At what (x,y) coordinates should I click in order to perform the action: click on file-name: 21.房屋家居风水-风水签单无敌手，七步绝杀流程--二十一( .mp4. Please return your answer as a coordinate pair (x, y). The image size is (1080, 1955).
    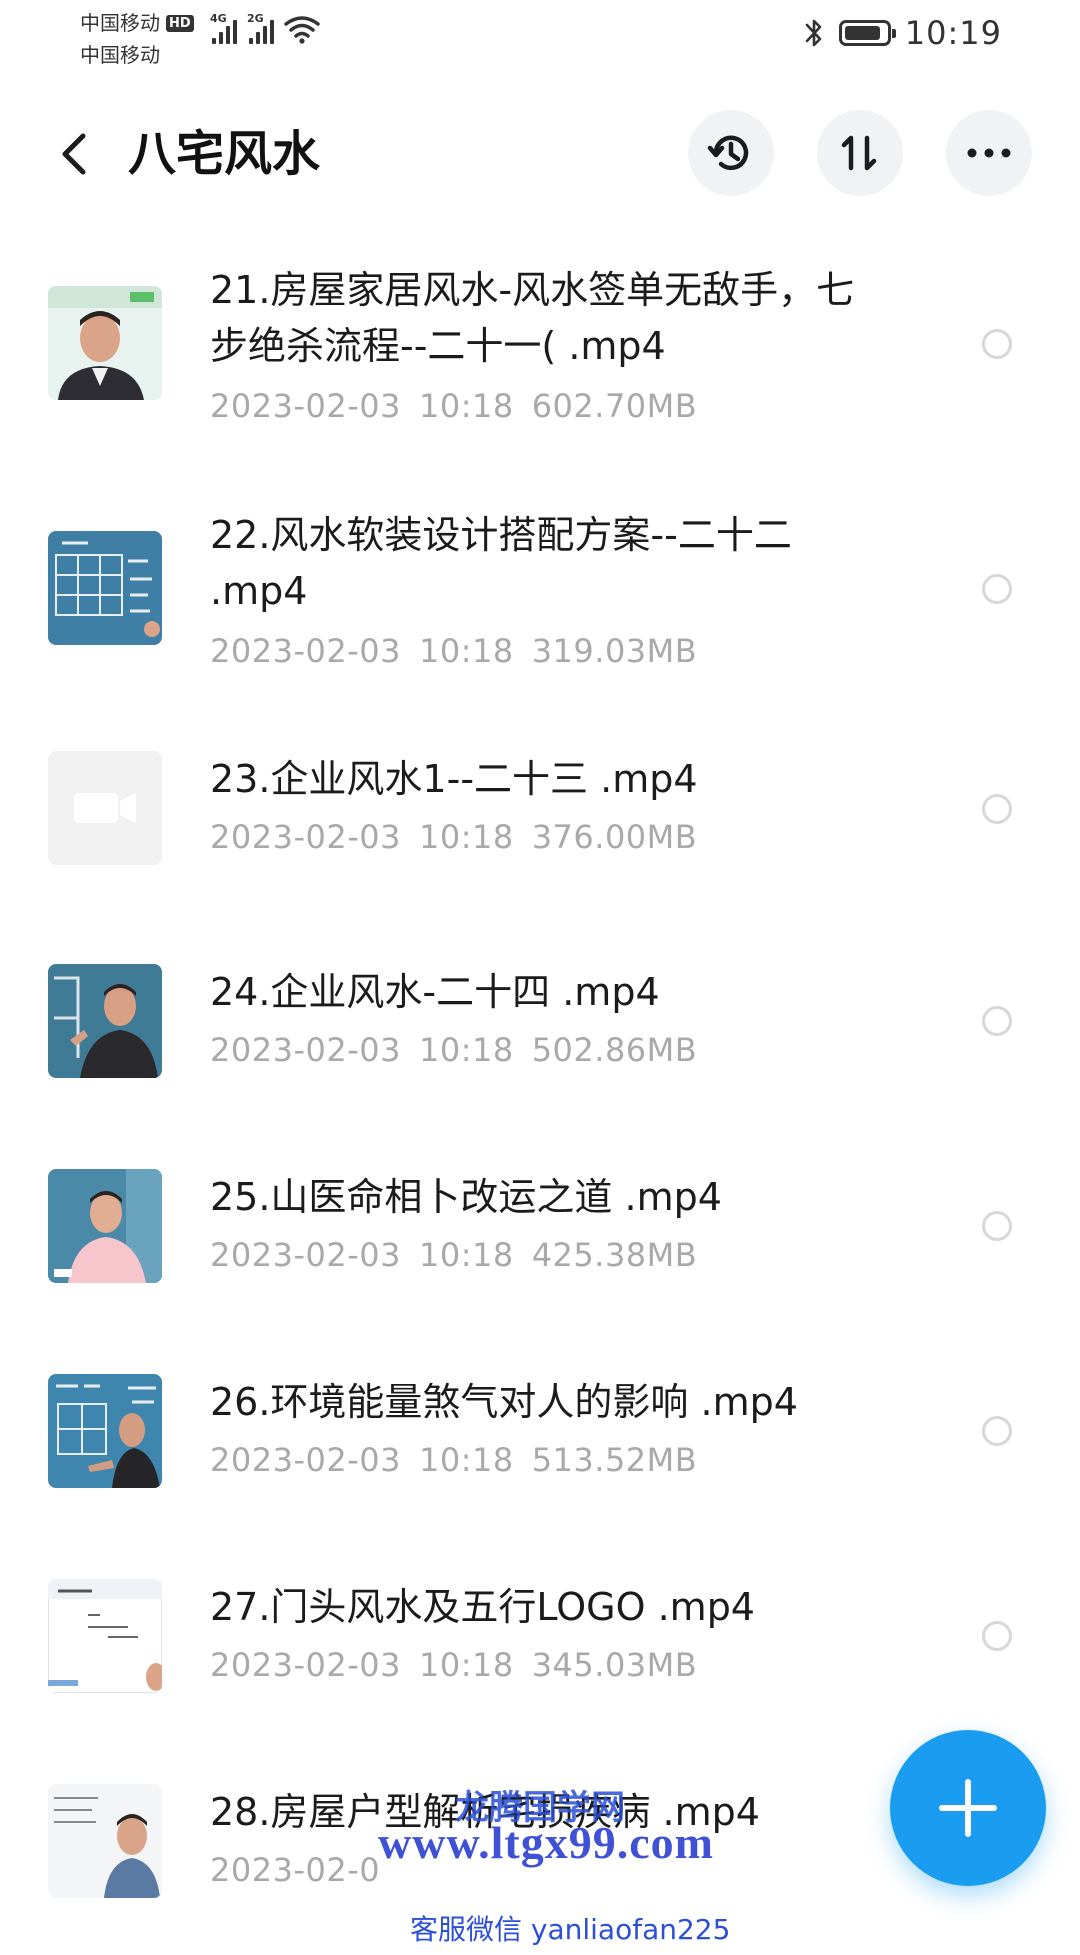
    Looking at the image, I should click on (532, 318).